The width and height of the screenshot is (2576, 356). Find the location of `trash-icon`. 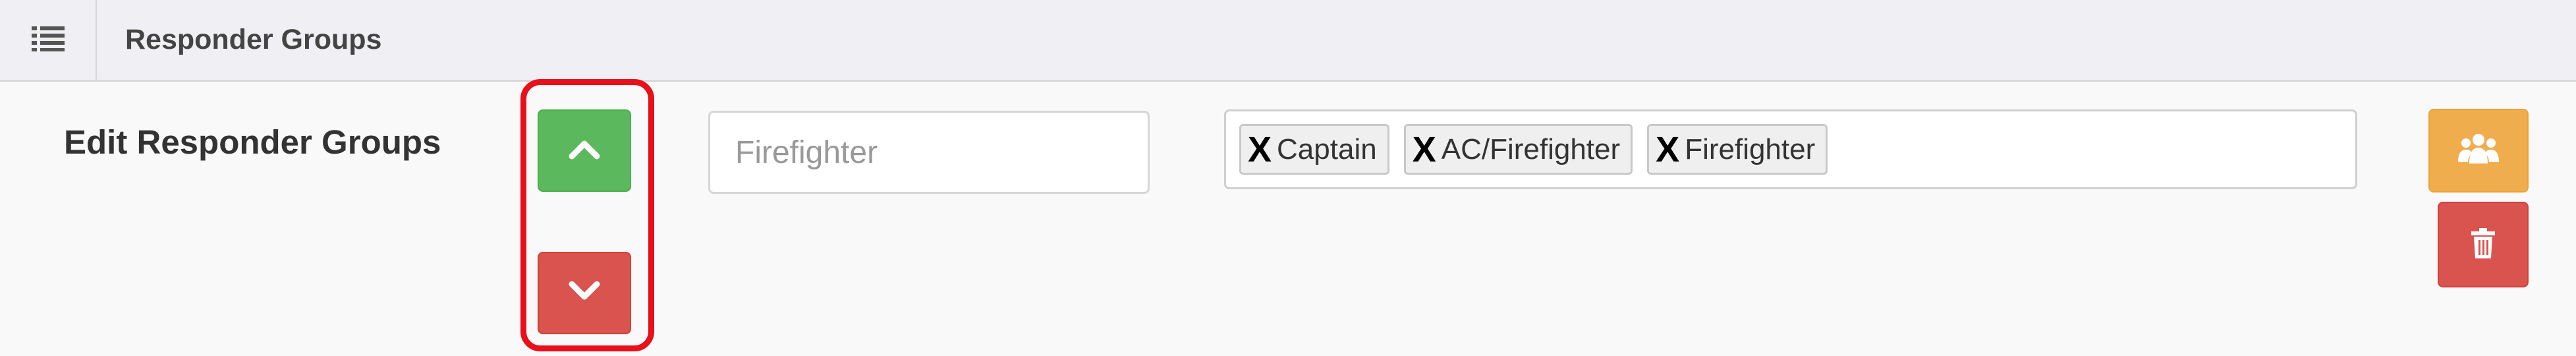

trash-icon is located at coordinates (2483, 244).